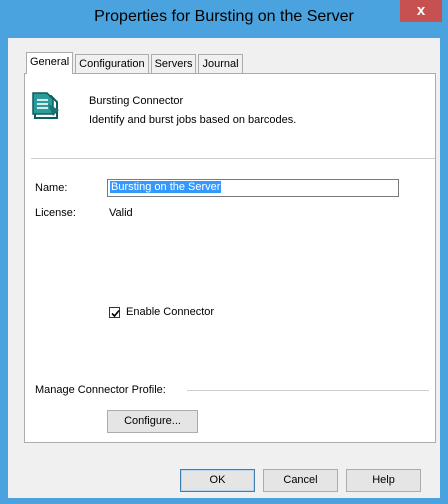 The image size is (448, 504). What do you see at coordinates (217, 480) in the screenshot?
I see `ok-button: OK` at bounding box center [217, 480].